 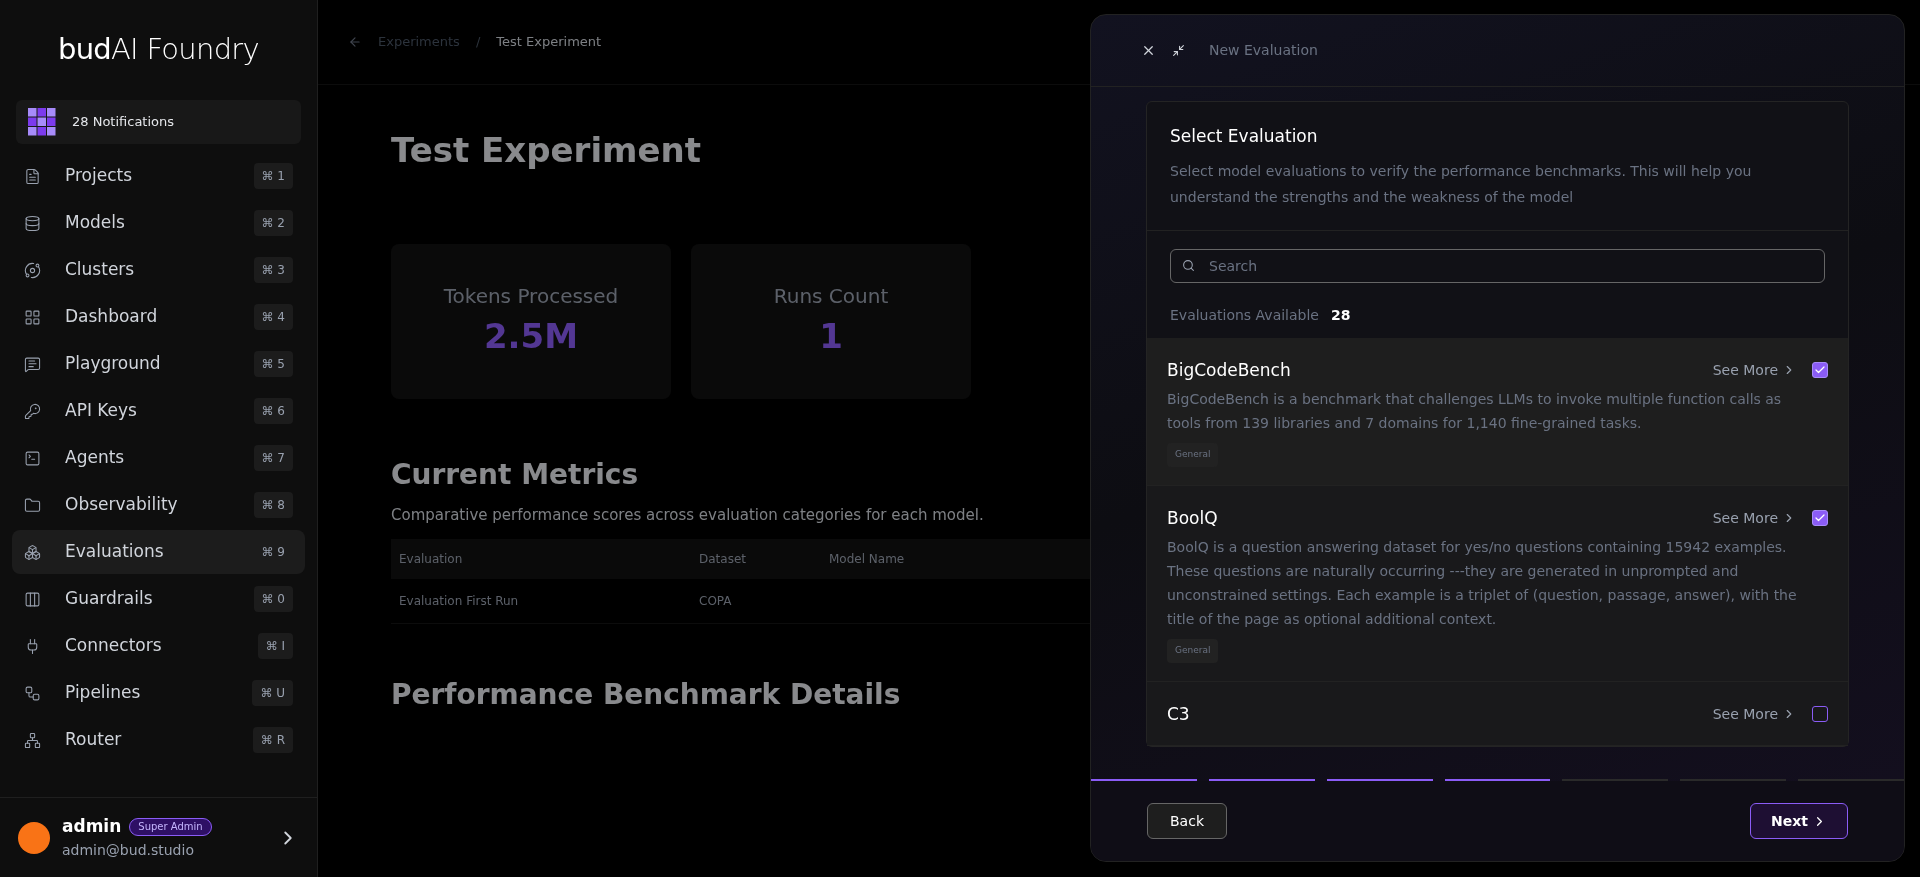 What do you see at coordinates (32, 411) in the screenshot?
I see `key-icon` at bounding box center [32, 411].